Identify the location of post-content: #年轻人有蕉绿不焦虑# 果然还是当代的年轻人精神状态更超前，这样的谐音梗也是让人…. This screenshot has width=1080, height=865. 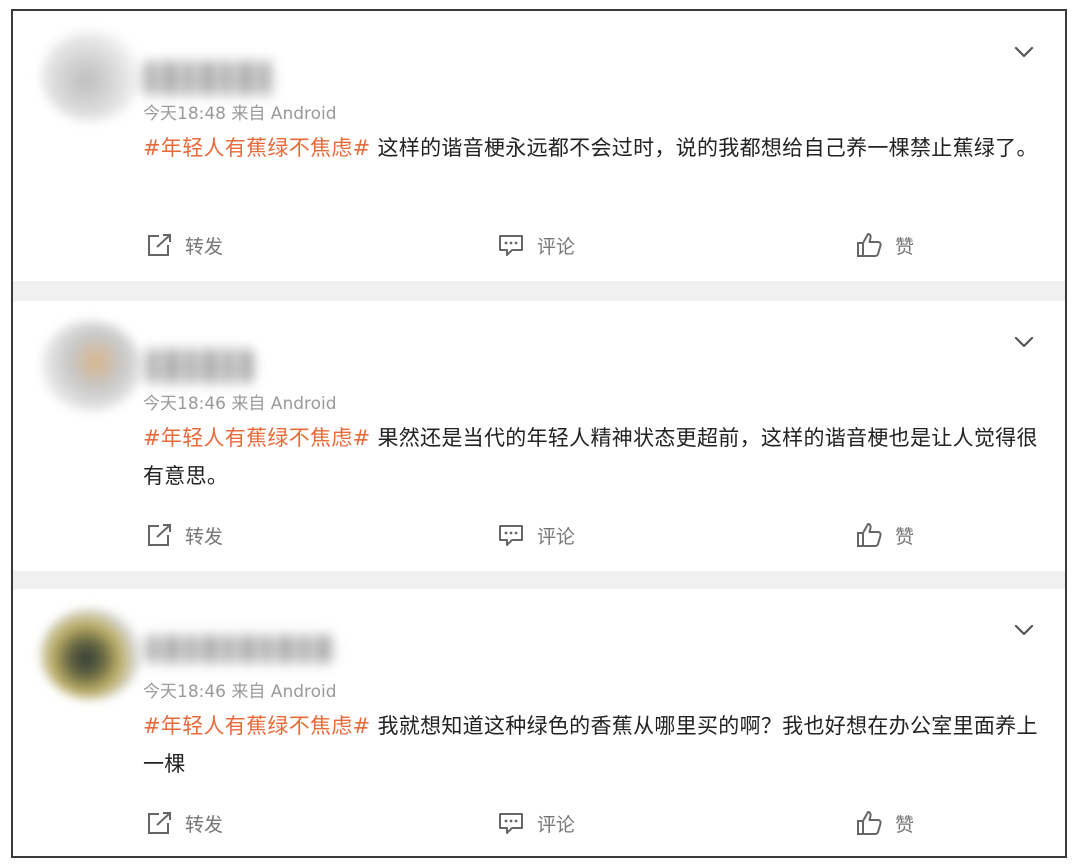
(593, 457).